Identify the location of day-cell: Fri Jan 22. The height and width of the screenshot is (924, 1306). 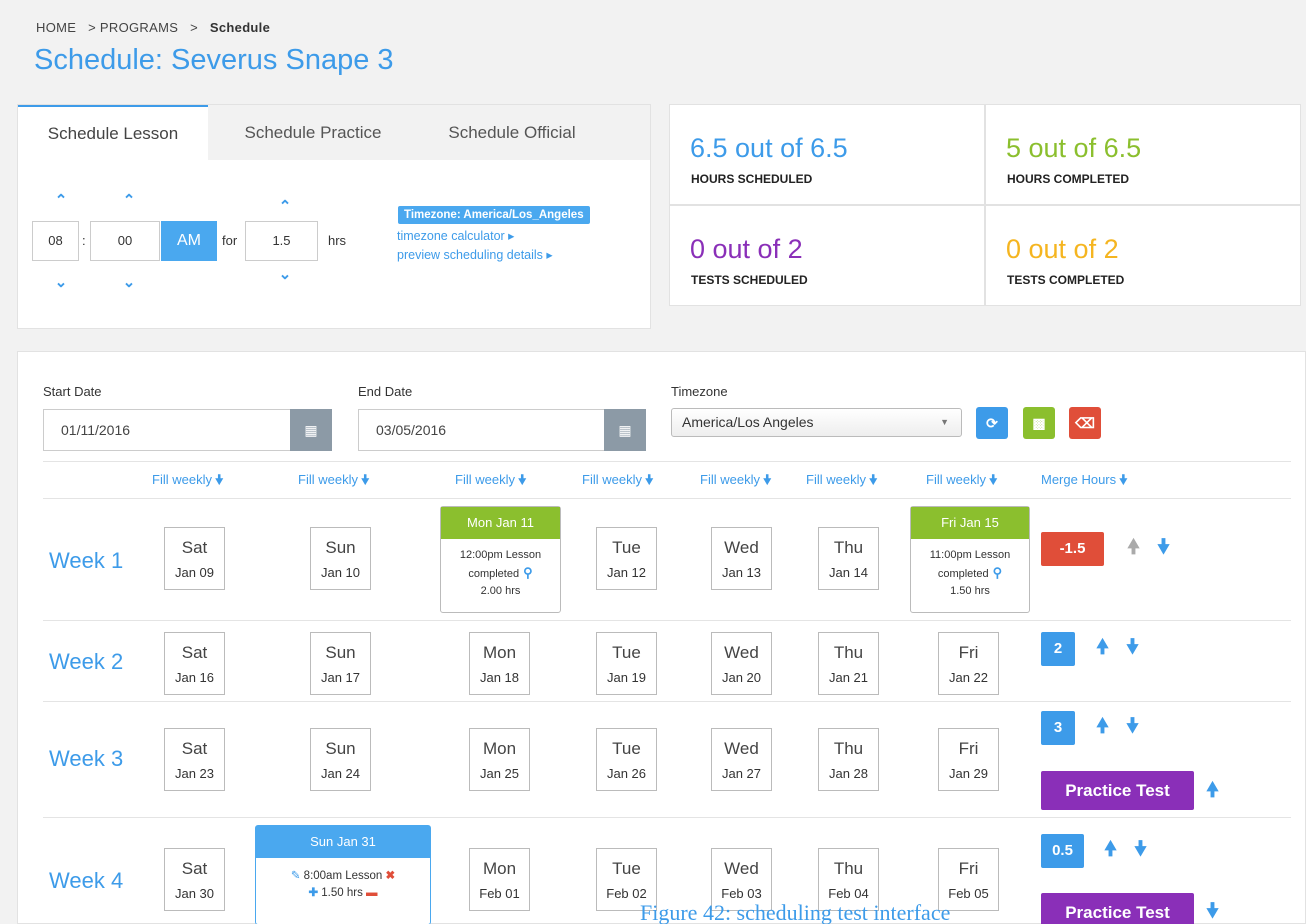
(968, 663).